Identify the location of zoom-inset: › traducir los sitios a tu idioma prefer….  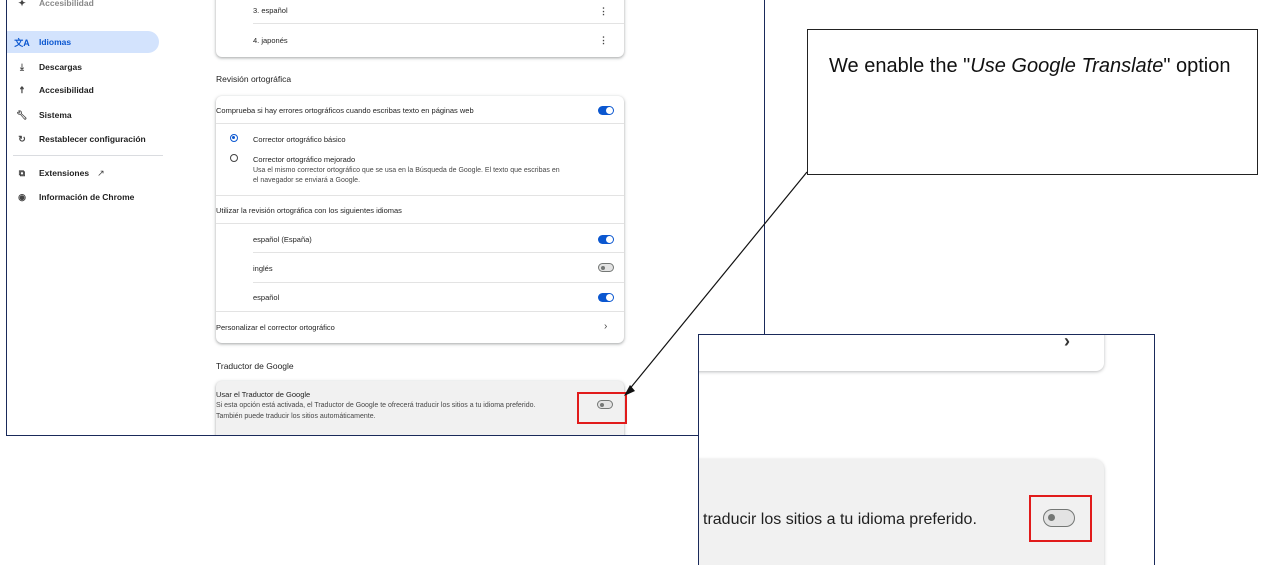
(926, 449).